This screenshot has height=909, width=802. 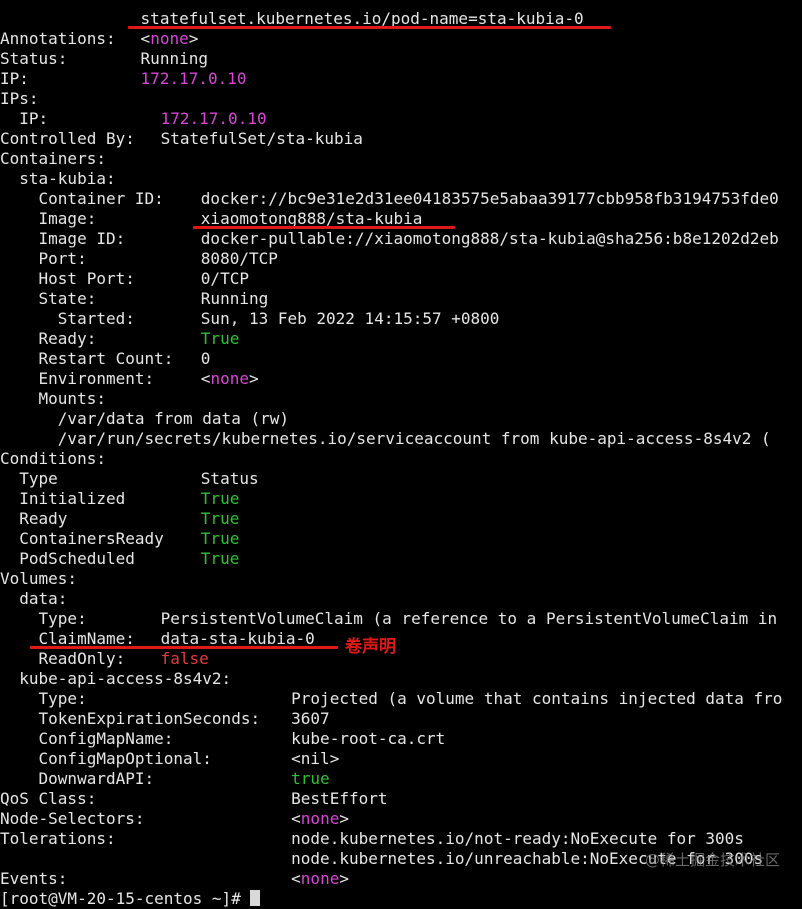 What do you see at coordinates (401, 299) in the screenshot?
I see `terminal-line: State: Running` at bounding box center [401, 299].